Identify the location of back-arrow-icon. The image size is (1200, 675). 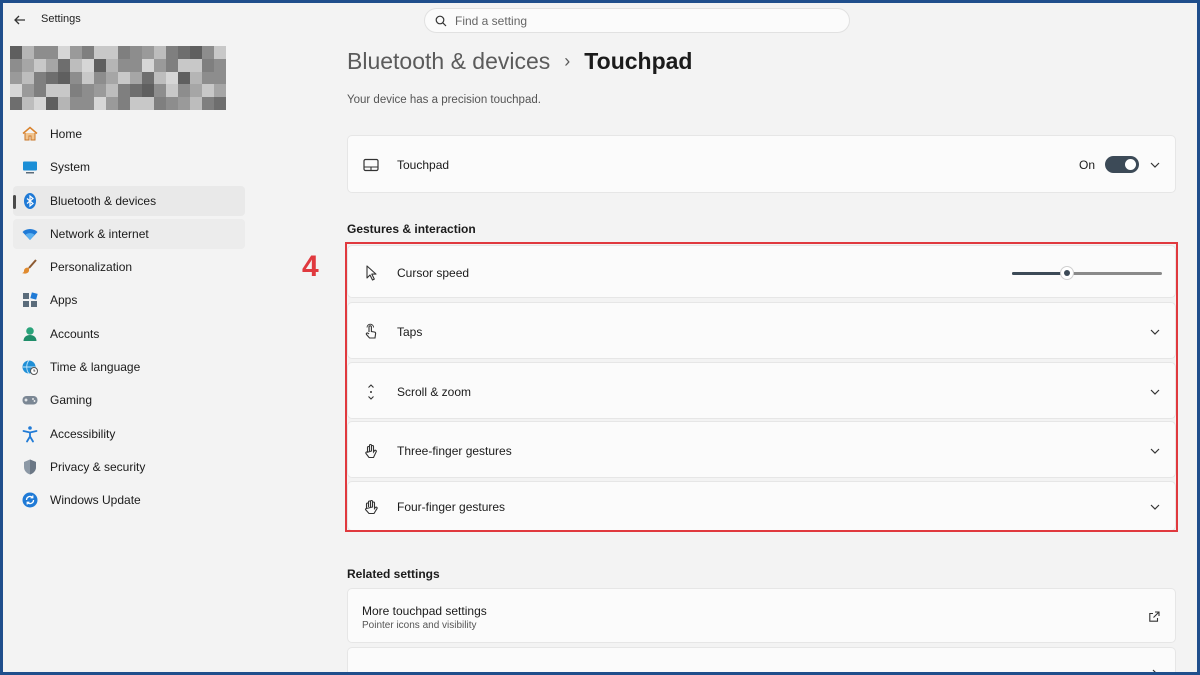
(20, 20).